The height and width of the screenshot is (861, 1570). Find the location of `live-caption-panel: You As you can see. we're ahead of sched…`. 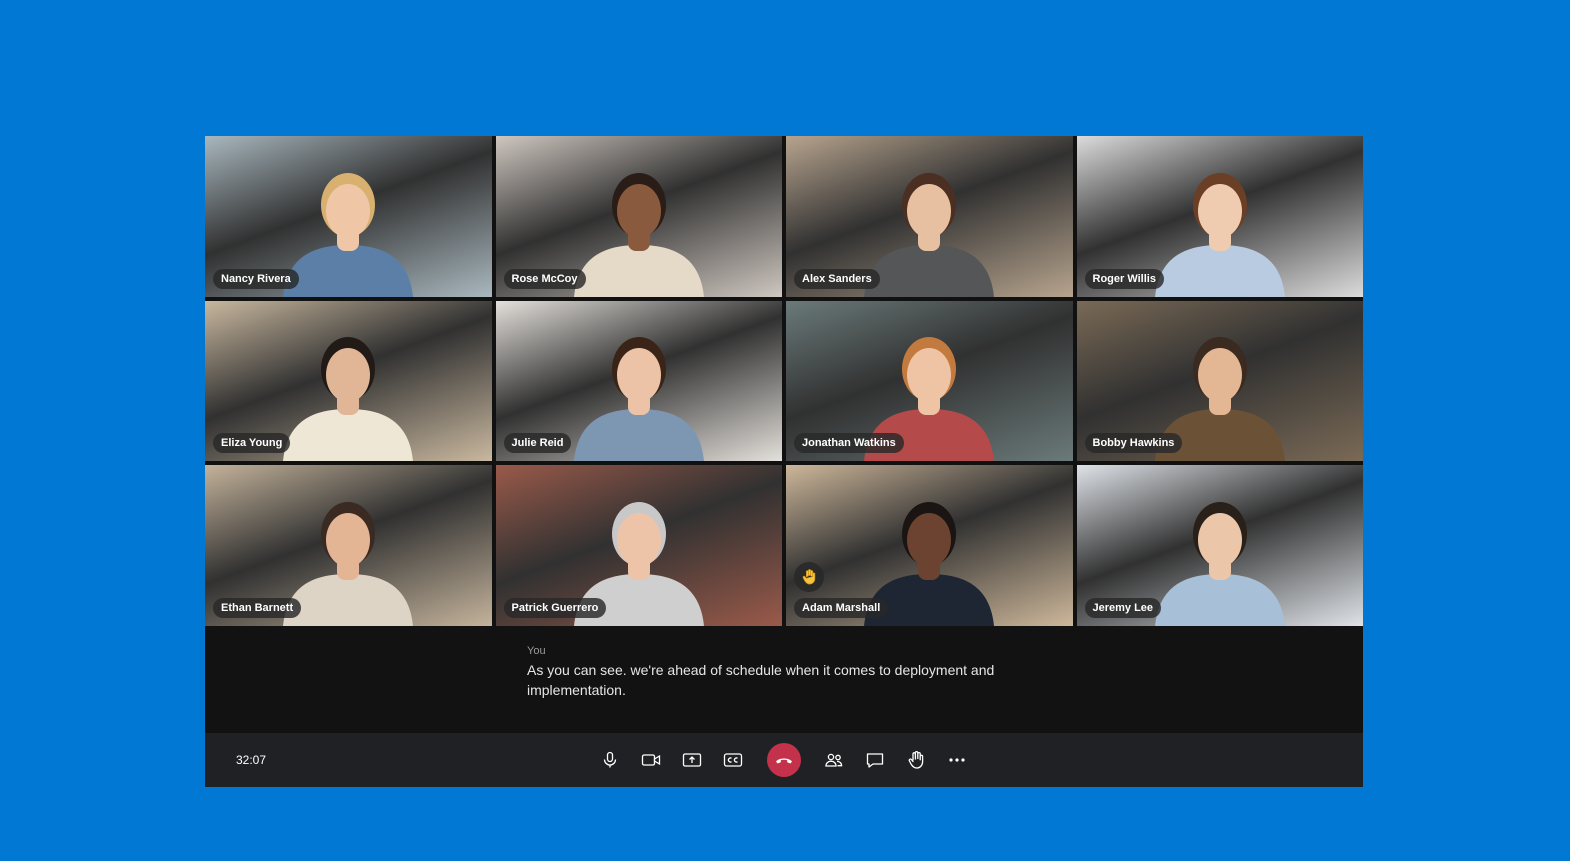

live-caption-panel: You As you can see. we're ahead of sched… is located at coordinates (784, 679).